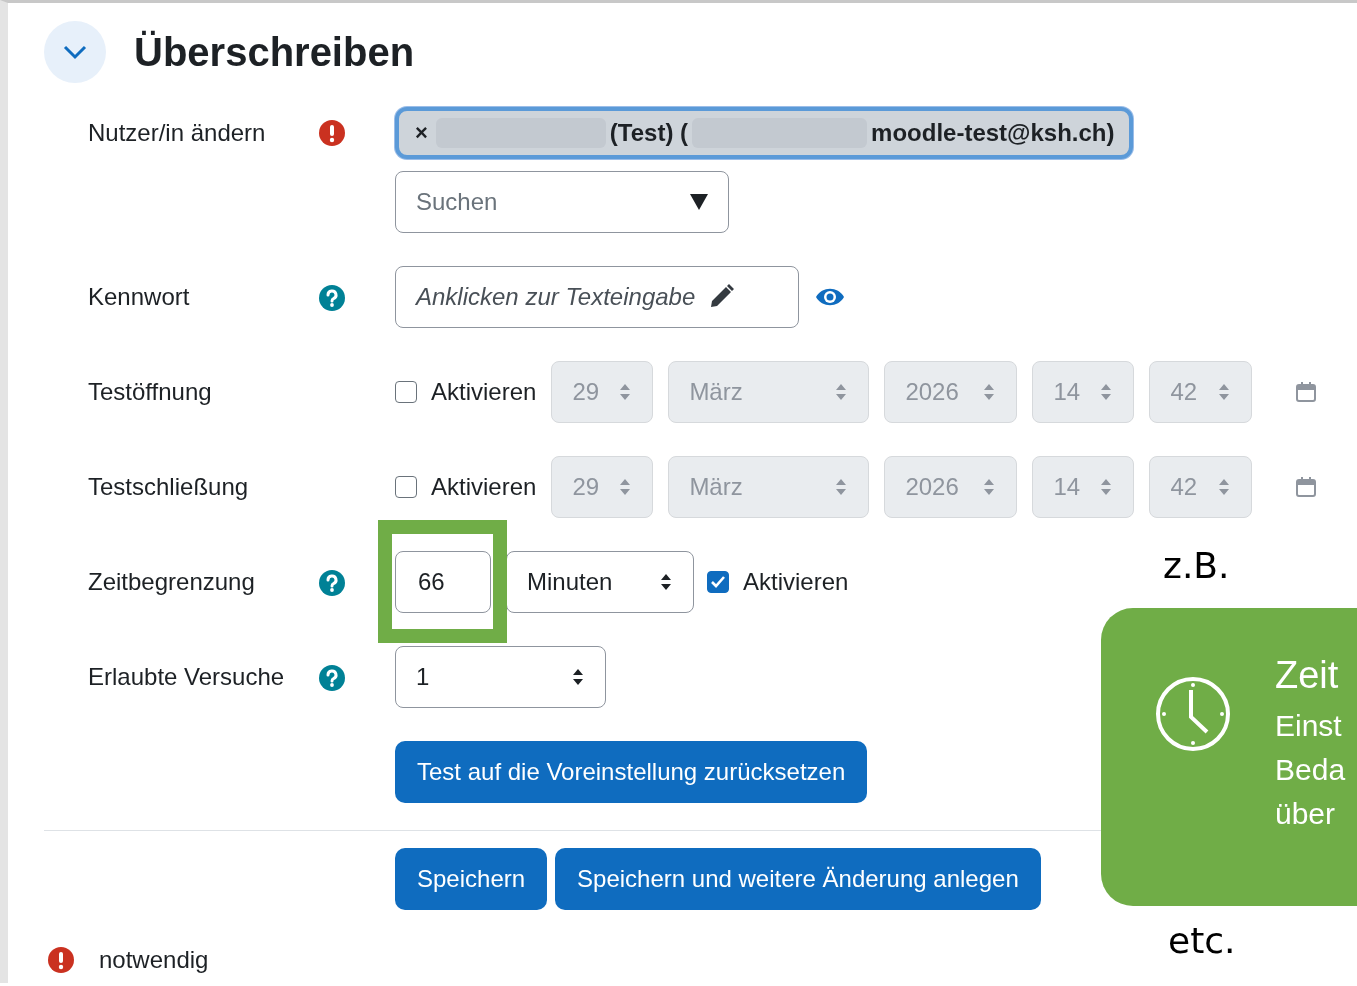 The width and height of the screenshot is (1357, 986). What do you see at coordinates (423, 133) in the screenshot?
I see `remove-button: ×` at bounding box center [423, 133].